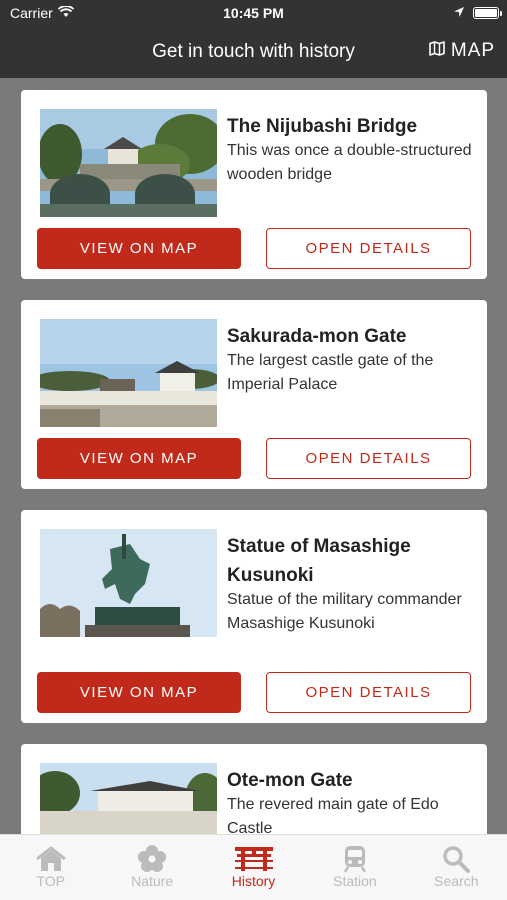 The height and width of the screenshot is (900, 507). What do you see at coordinates (253, 53) in the screenshot?
I see `nav-bar: Get in touch with history MAP` at bounding box center [253, 53].